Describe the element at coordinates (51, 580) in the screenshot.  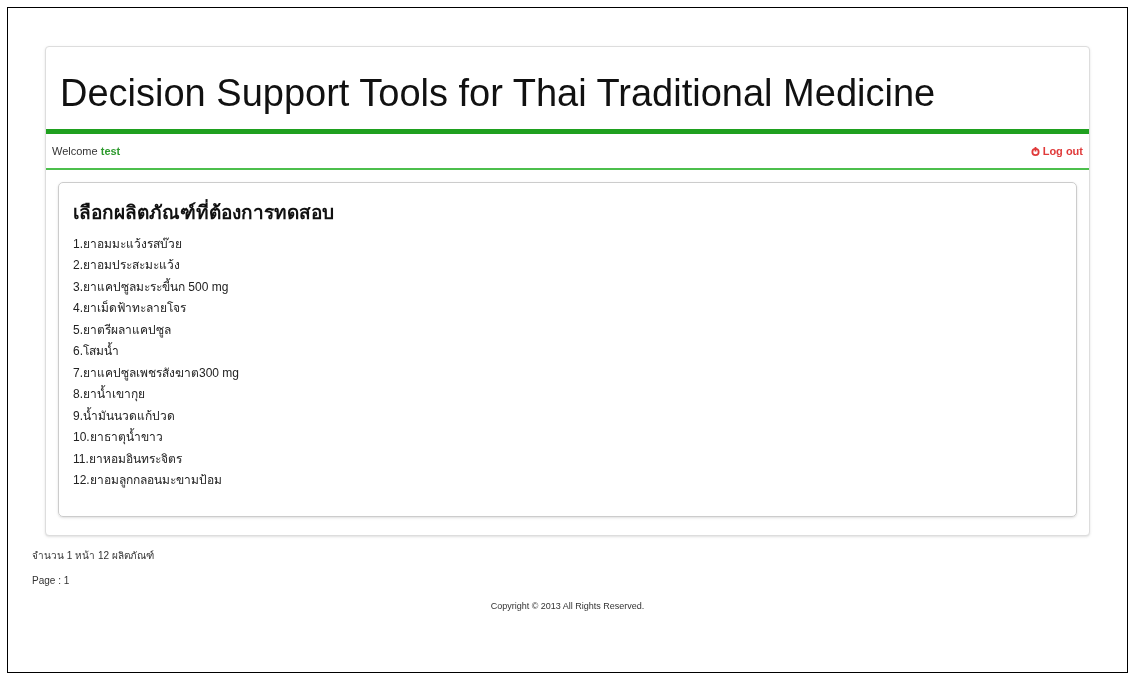
I see `page-indicator: Page : 1` at that location.